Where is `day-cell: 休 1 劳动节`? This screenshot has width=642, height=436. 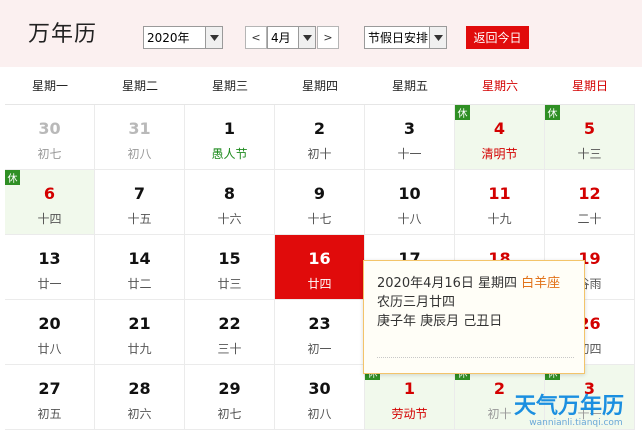
day-cell: 休 1 劳动节 is located at coordinates (410, 397).